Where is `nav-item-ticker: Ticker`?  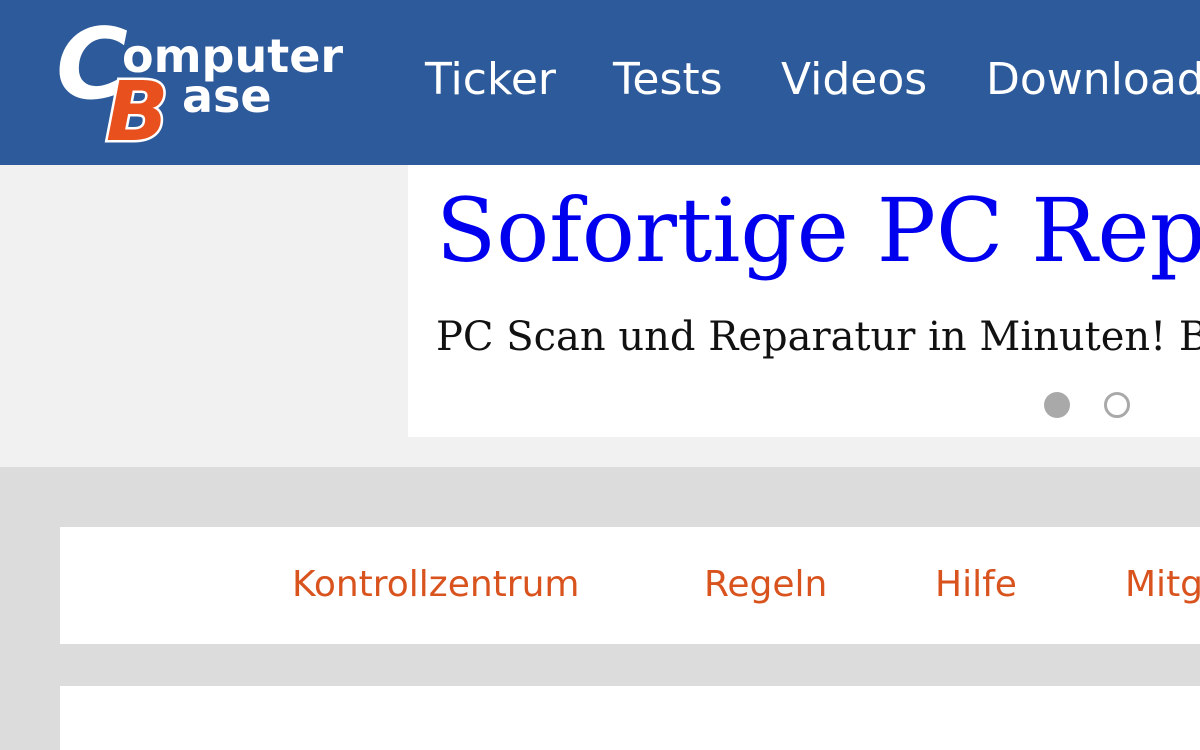 nav-item-ticker: Ticker is located at coordinates (490, 80).